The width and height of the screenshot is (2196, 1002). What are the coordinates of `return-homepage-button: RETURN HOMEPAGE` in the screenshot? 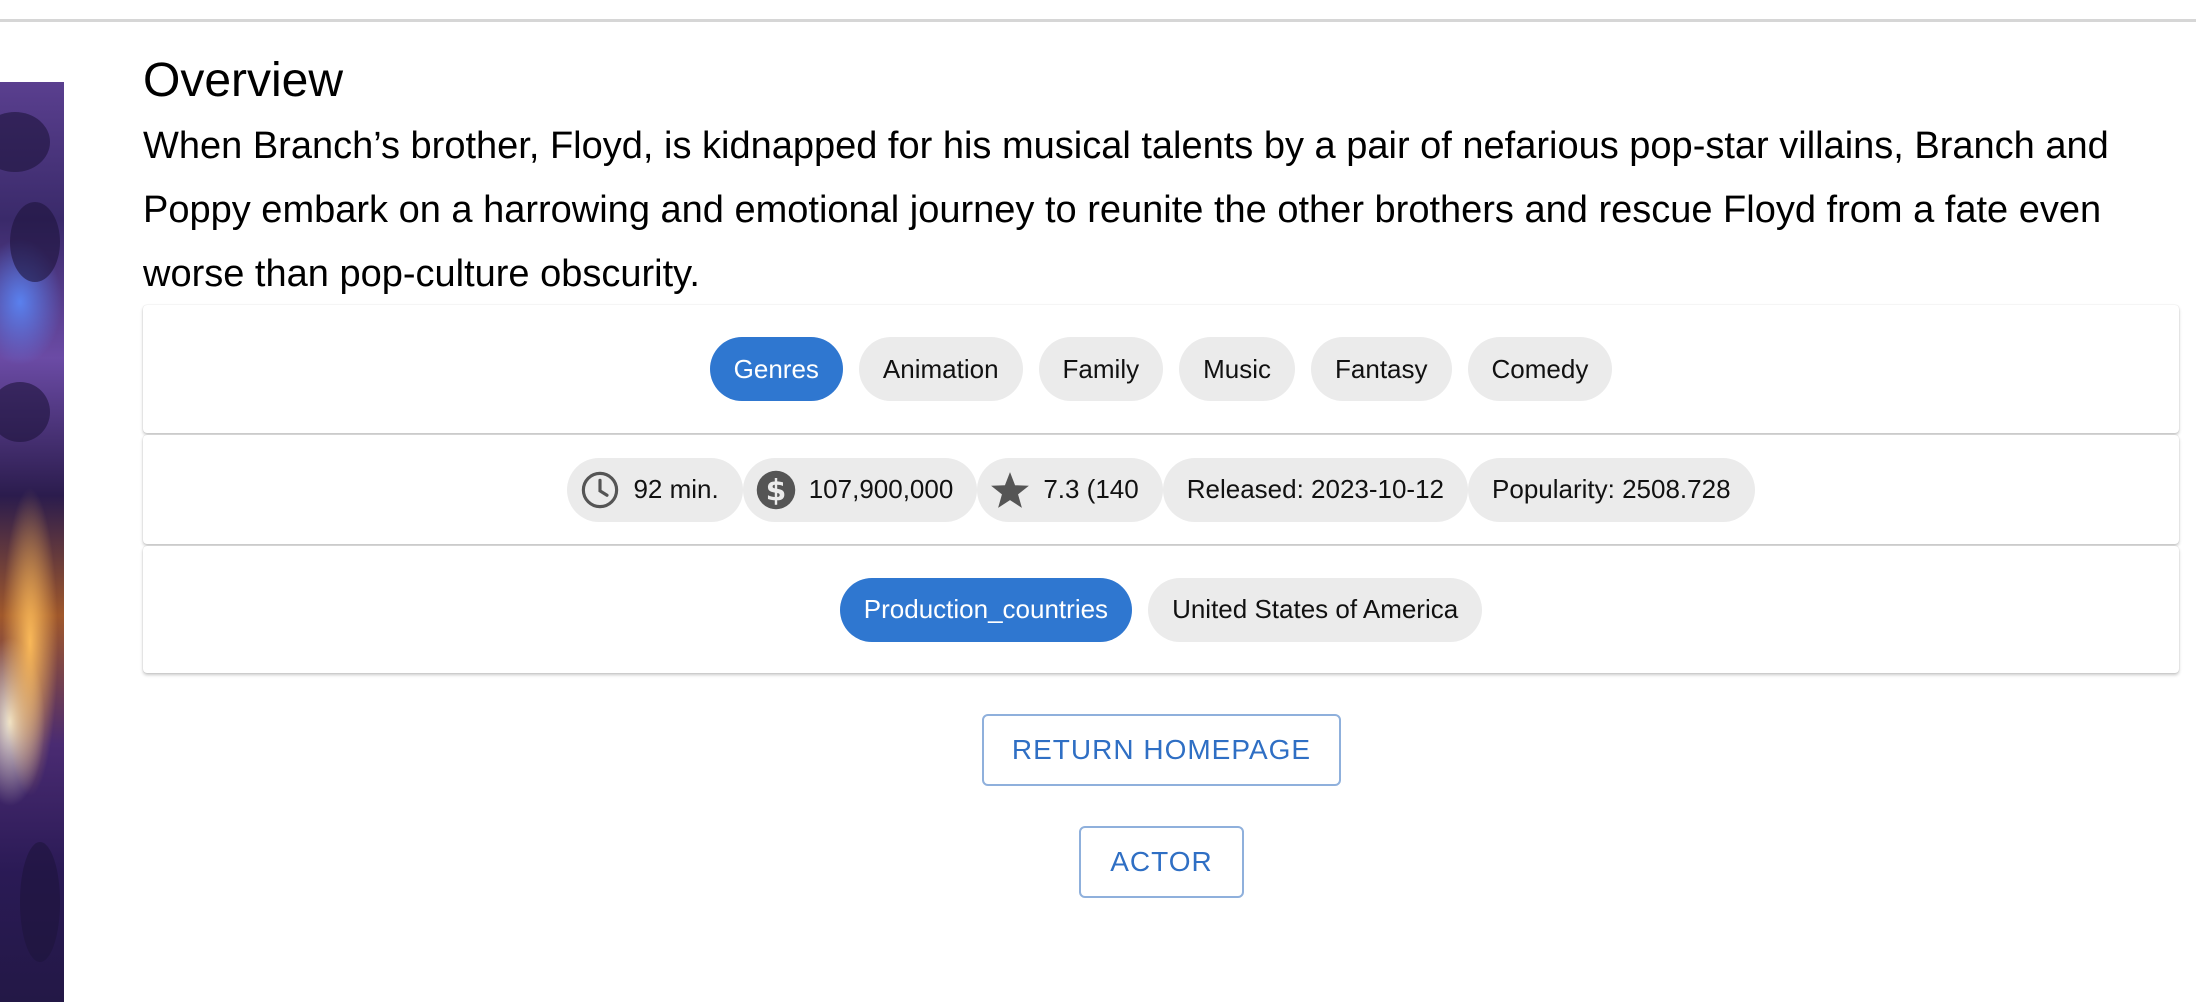 It's located at (1161, 750).